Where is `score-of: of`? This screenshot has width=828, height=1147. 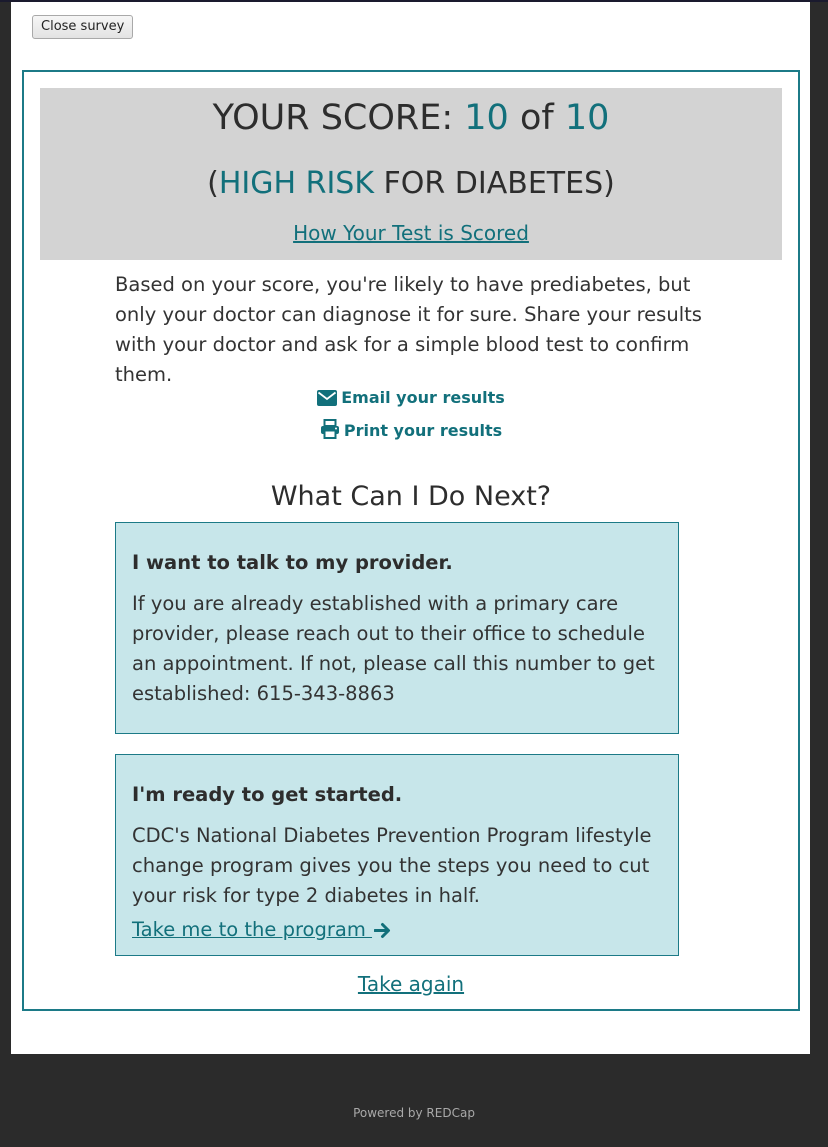
score-of: of is located at coordinates (536, 118).